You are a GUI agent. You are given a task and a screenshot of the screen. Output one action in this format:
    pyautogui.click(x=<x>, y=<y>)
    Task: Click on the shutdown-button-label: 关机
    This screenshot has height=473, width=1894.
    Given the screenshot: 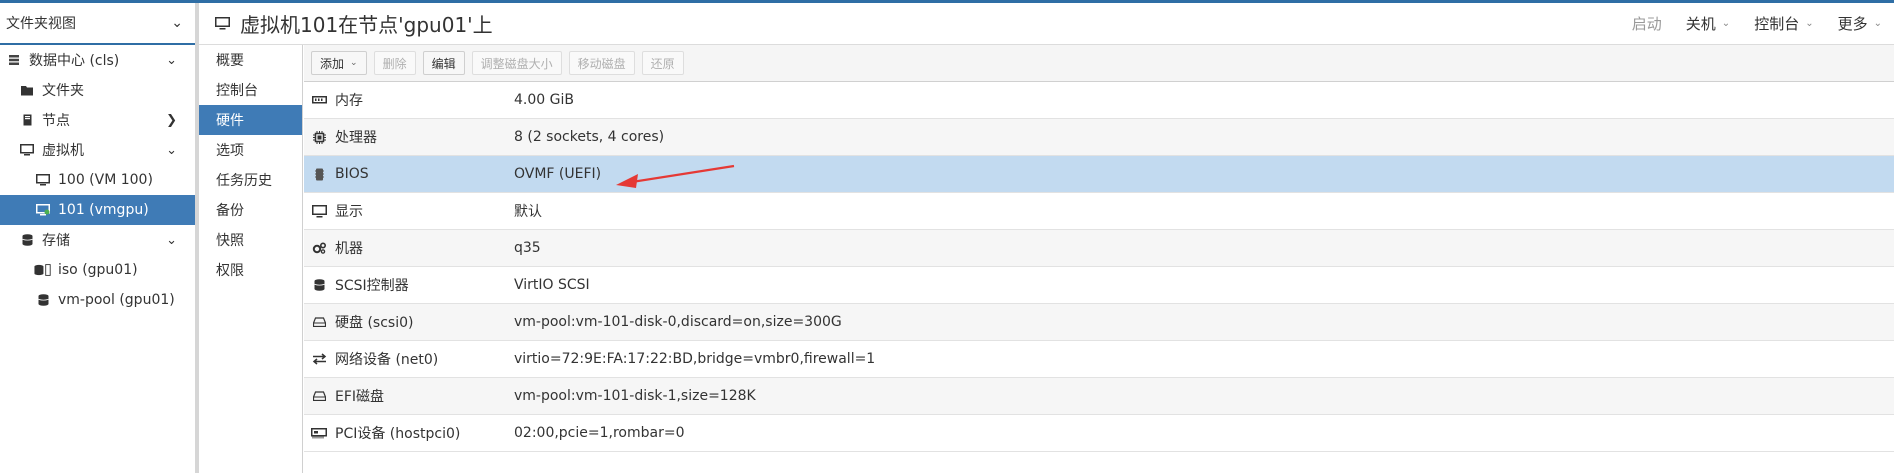 What is the action you would take?
    pyautogui.click(x=1700, y=24)
    